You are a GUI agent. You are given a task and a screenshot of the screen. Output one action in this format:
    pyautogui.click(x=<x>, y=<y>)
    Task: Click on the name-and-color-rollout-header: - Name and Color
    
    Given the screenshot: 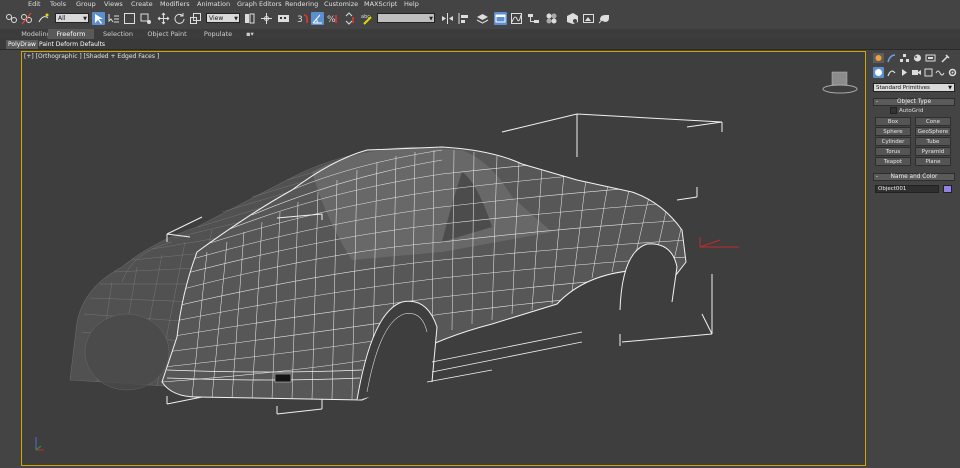 What is the action you would take?
    pyautogui.click(x=914, y=177)
    